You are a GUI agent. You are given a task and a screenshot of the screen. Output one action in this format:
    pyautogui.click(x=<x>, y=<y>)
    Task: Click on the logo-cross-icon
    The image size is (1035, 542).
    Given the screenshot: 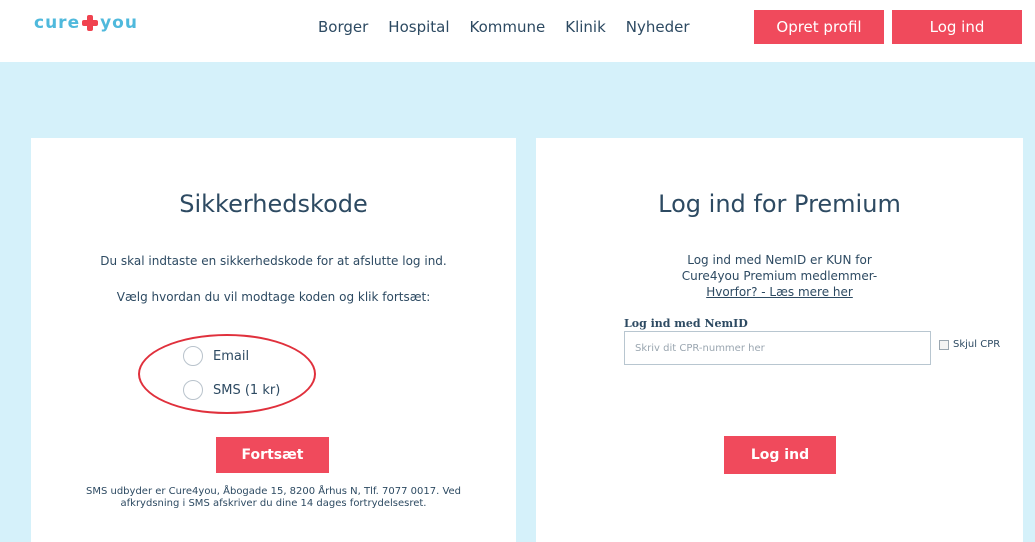 What is the action you would take?
    pyautogui.click(x=90, y=23)
    